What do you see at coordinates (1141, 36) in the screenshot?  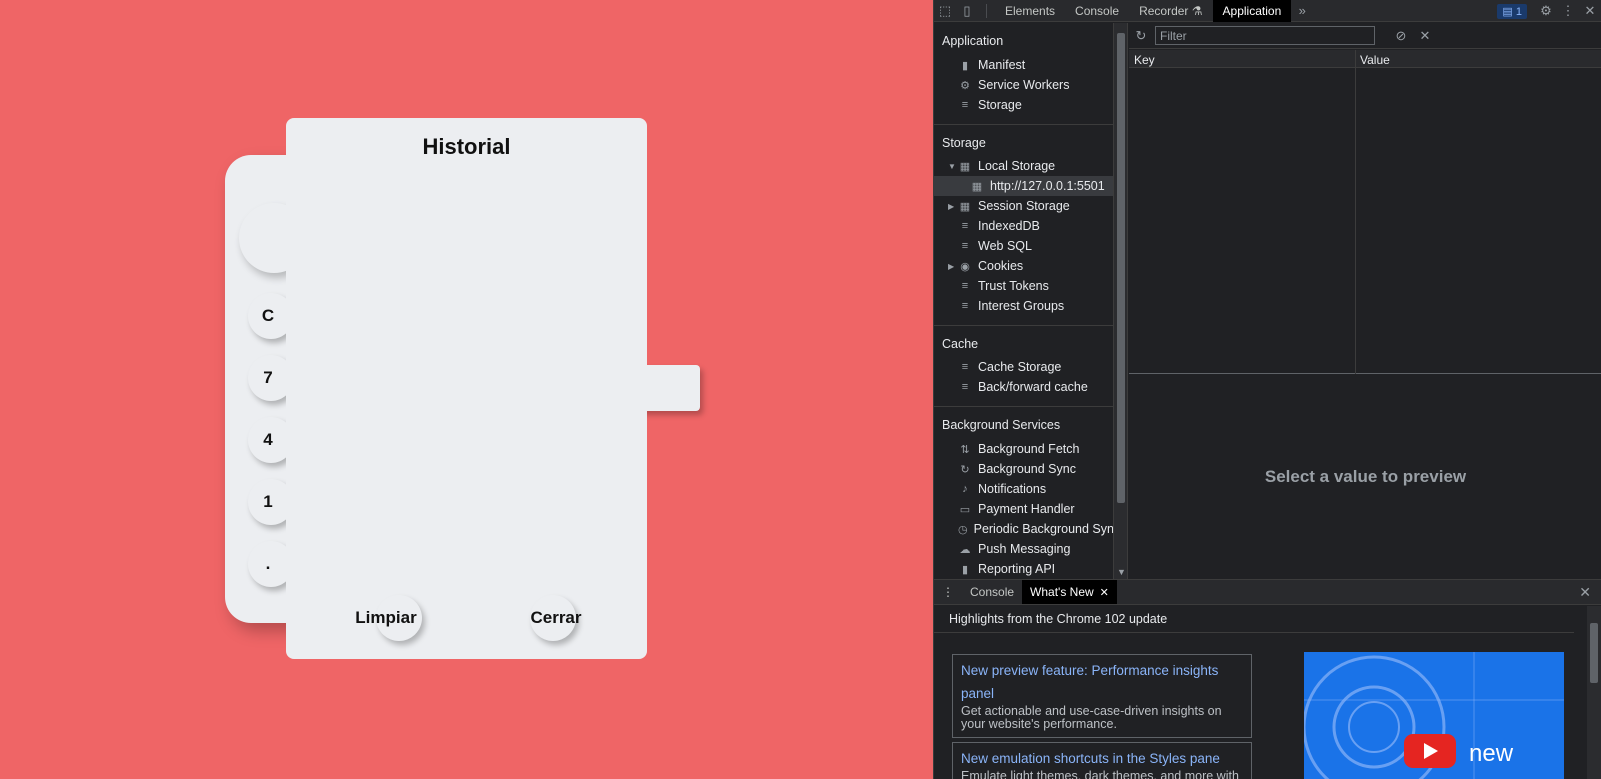 I see `refresh-icon: ↻` at bounding box center [1141, 36].